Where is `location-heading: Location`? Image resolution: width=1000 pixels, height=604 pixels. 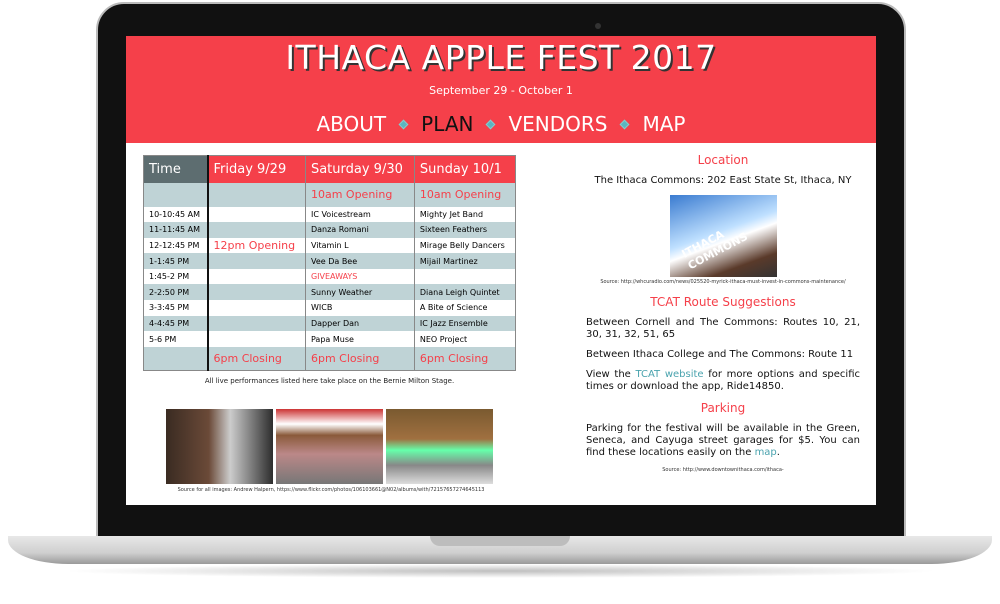 location-heading: Location is located at coordinates (723, 160).